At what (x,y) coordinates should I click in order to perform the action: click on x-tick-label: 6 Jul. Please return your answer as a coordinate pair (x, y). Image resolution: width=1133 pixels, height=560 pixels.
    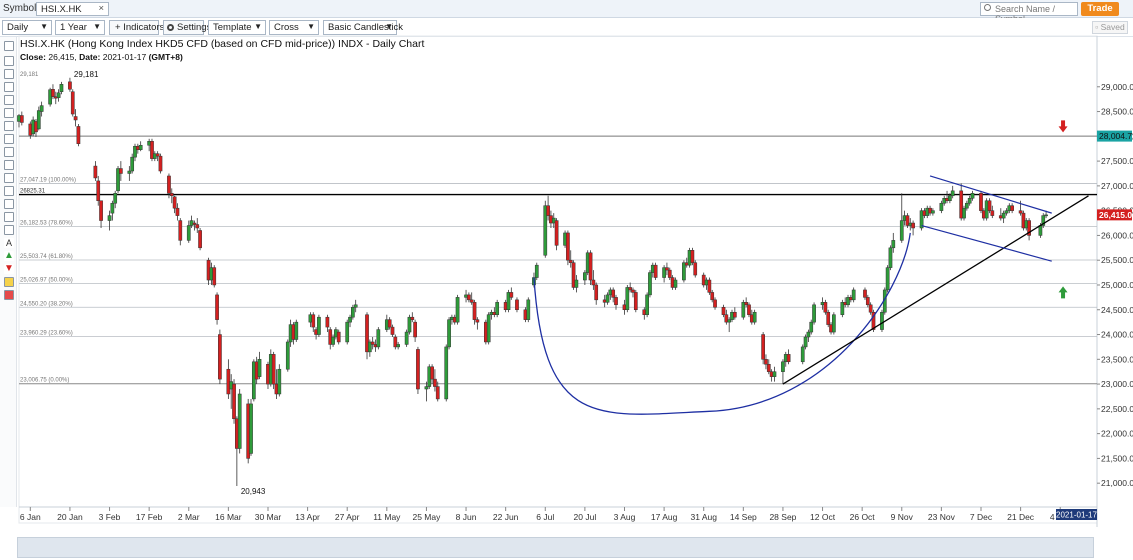
    Looking at the image, I should click on (545, 517).